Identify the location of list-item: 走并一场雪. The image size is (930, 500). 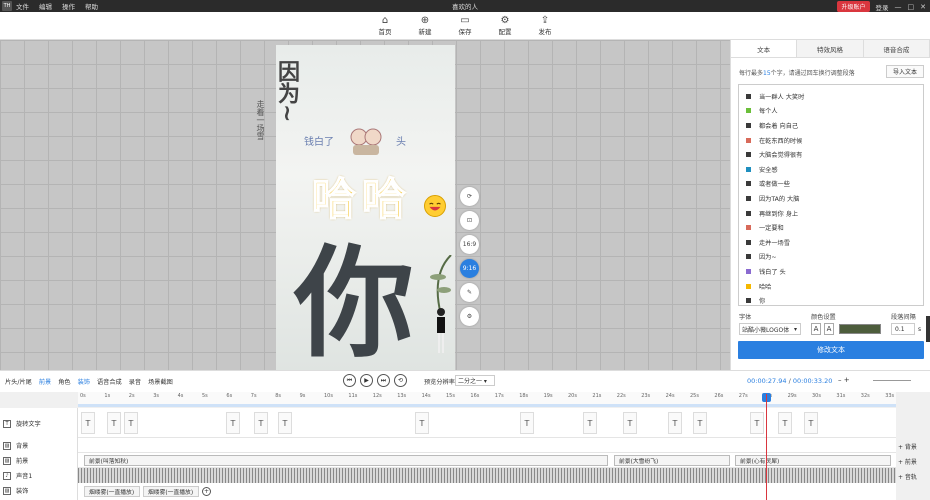
(834, 242).